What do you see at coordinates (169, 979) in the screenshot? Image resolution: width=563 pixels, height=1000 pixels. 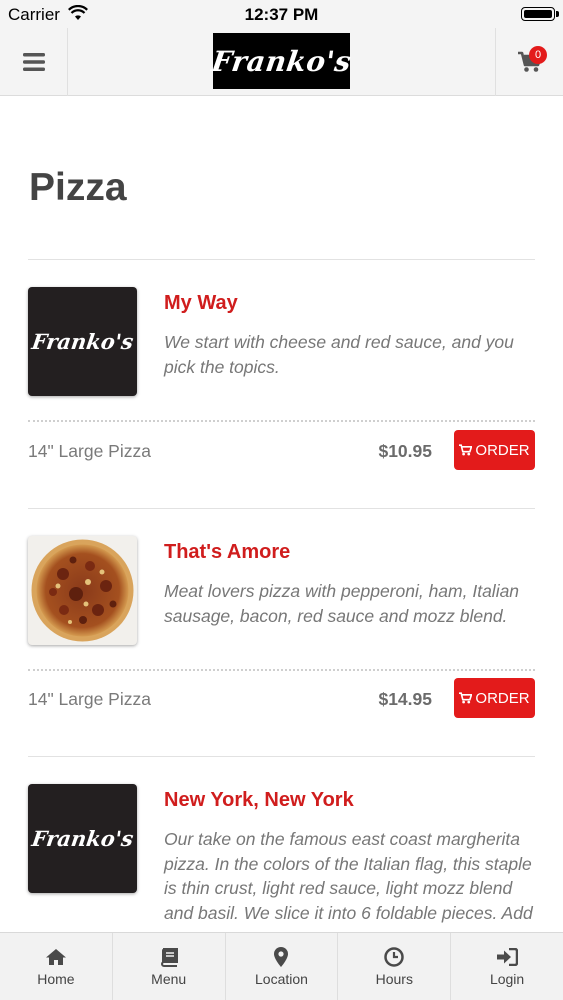 I see `tab-label: Menu` at bounding box center [169, 979].